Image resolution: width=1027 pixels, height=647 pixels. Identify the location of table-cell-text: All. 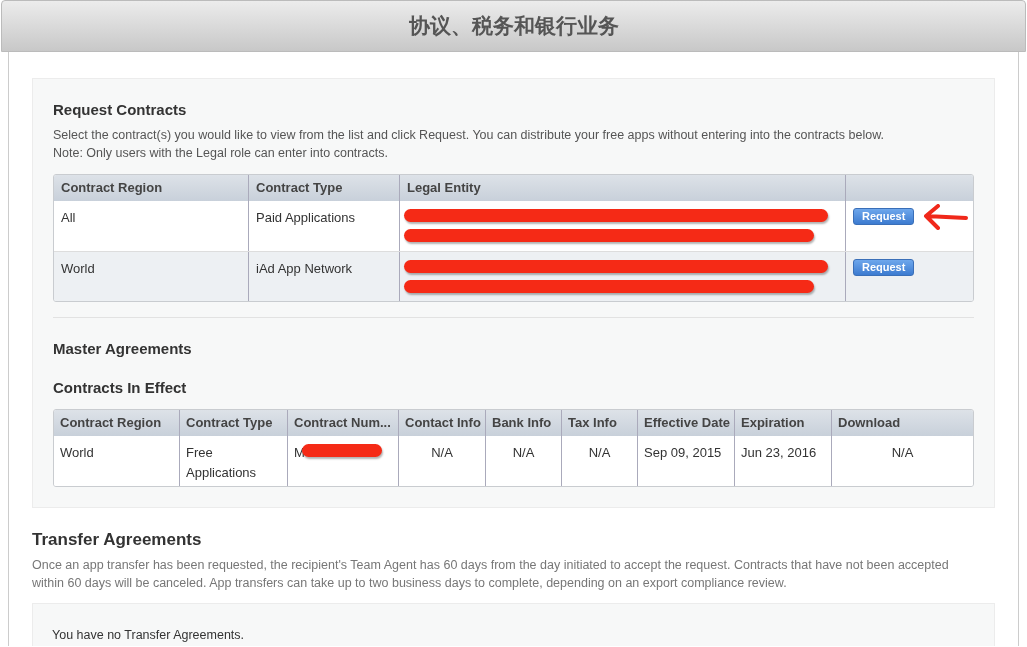
(68, 217).